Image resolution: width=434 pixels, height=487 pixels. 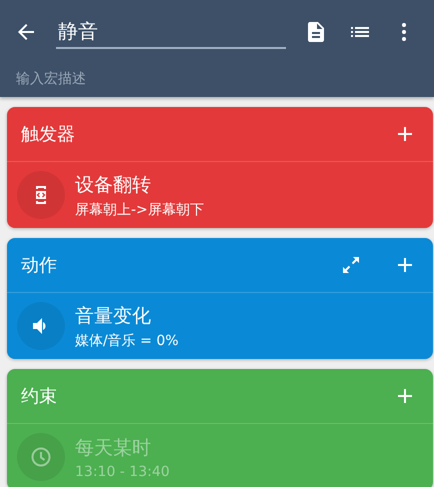 What do you see at coordinates (39, 396) in the screenshot?
I see `section-title: 约束` at bounding box center [39, 396].